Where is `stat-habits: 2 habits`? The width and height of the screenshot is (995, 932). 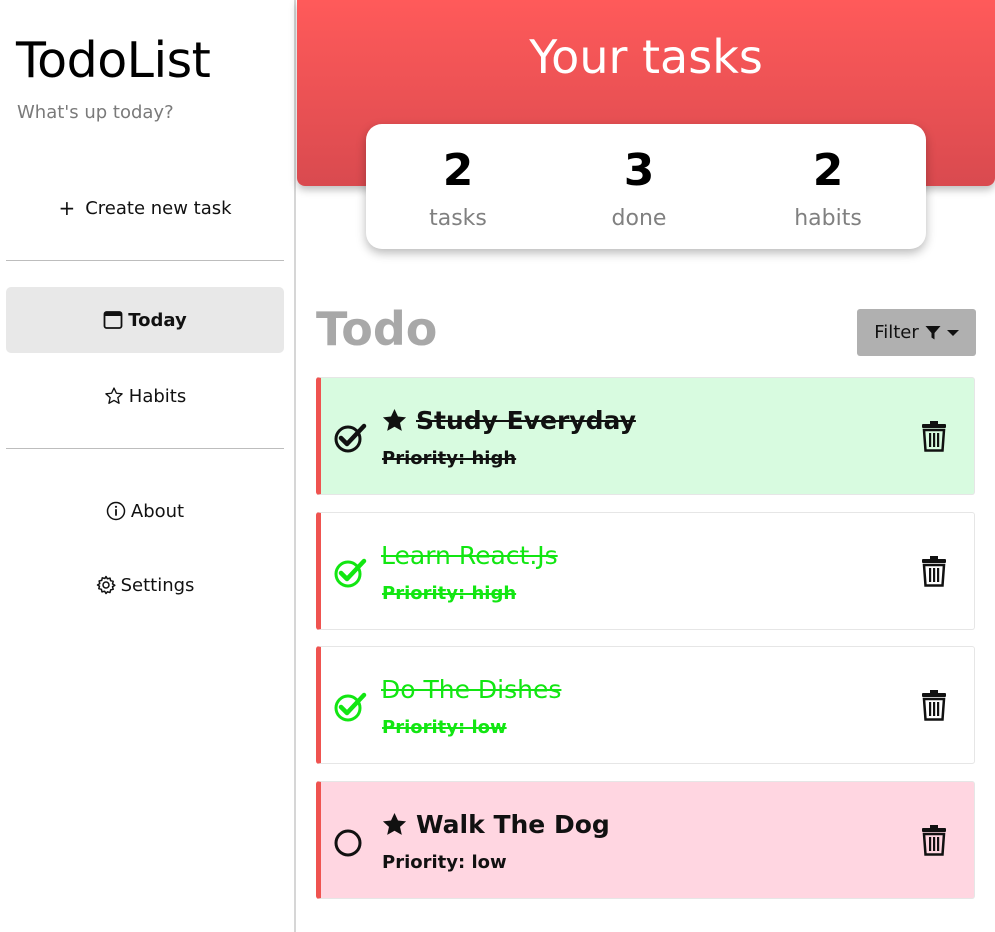 stat-habits: 2 habits is located at coordinates (828, 186).